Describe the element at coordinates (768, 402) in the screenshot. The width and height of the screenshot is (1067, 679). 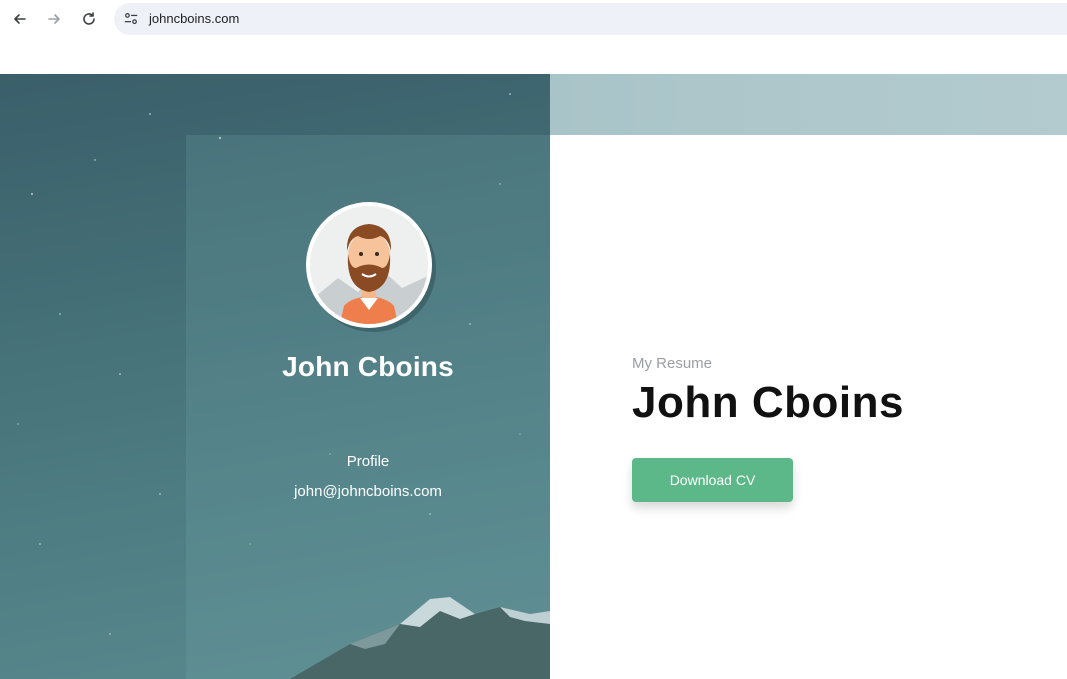
I see `page-title: John Cboins` at that location.